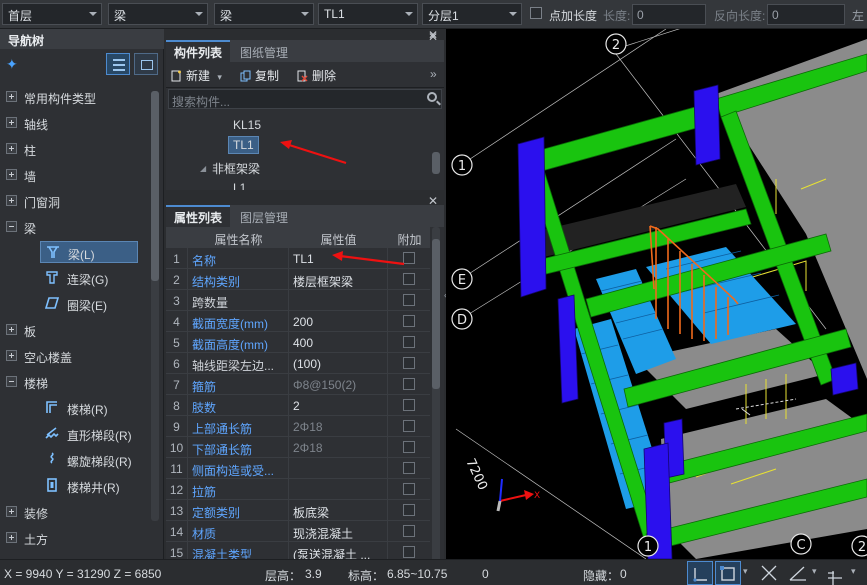  I want to click on length-input: 0, so click(669, 14).